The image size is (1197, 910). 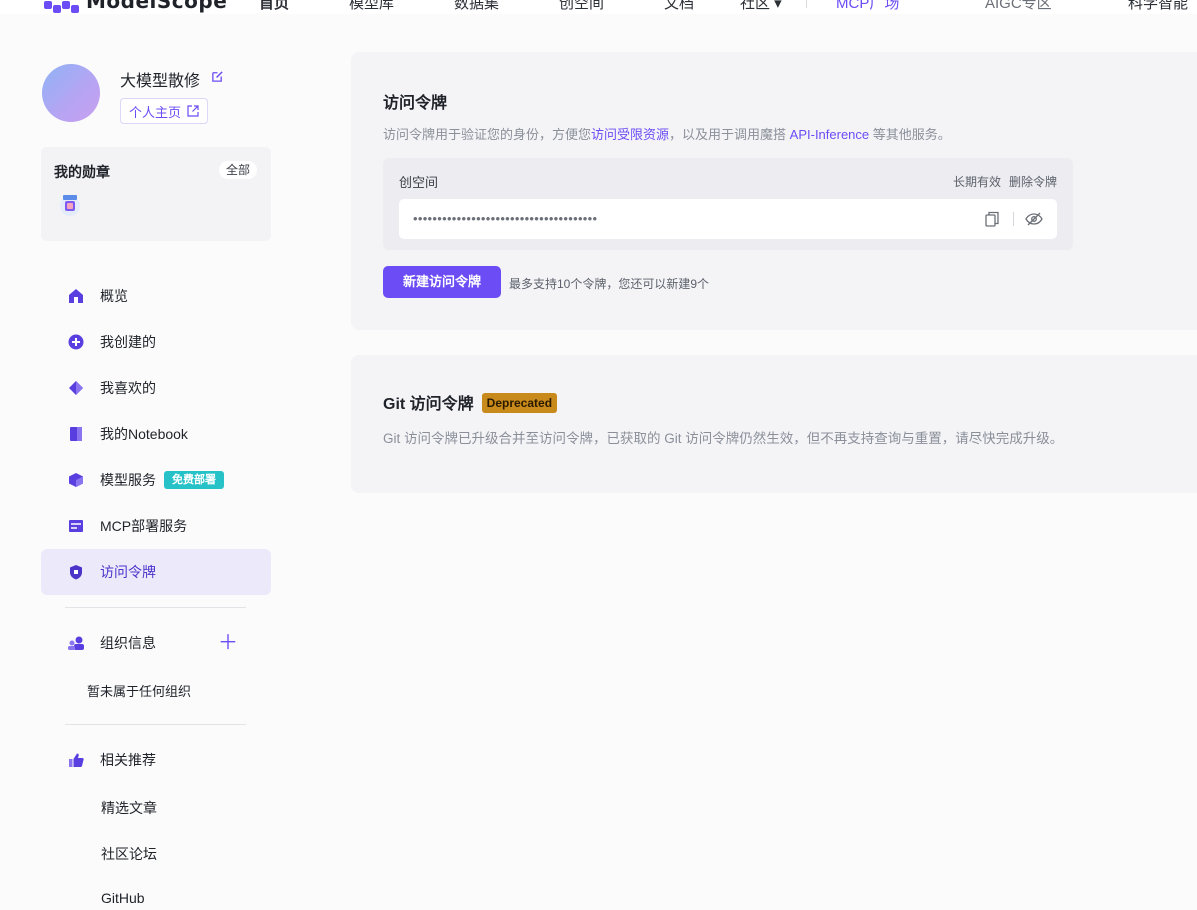 I want to click on shield-icon, so click(x=76, y=572).